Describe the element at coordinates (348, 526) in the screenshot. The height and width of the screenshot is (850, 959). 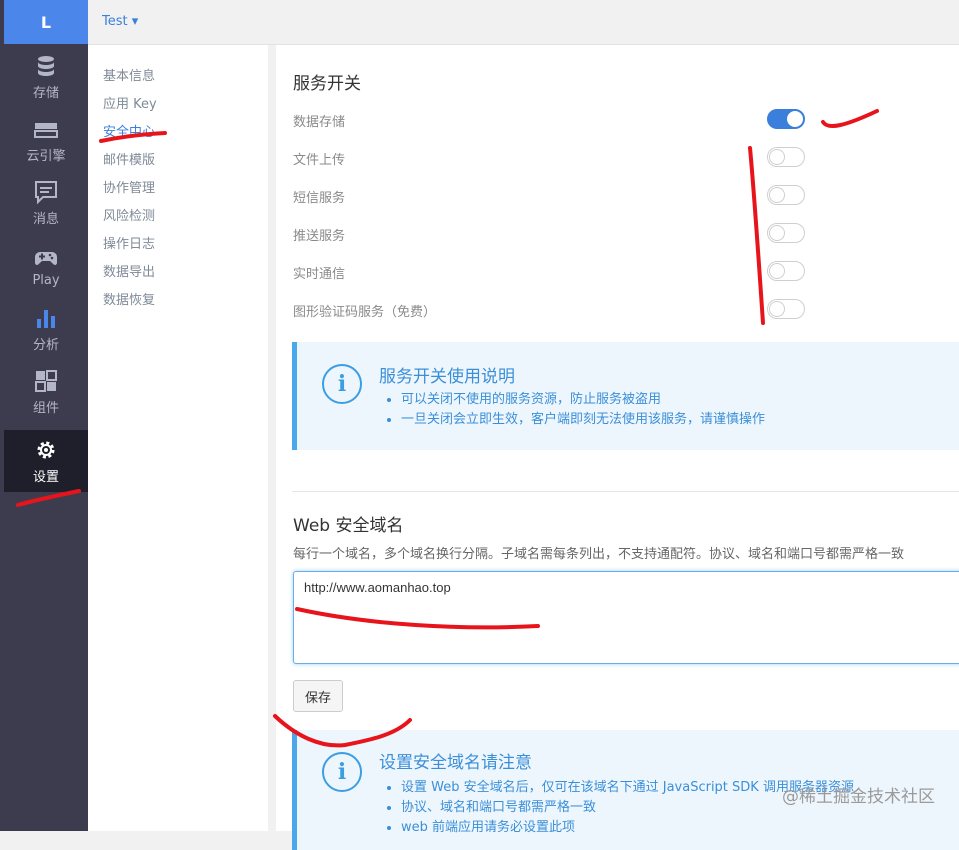
I see `web-domain-title: Web 安全域名` at that location.